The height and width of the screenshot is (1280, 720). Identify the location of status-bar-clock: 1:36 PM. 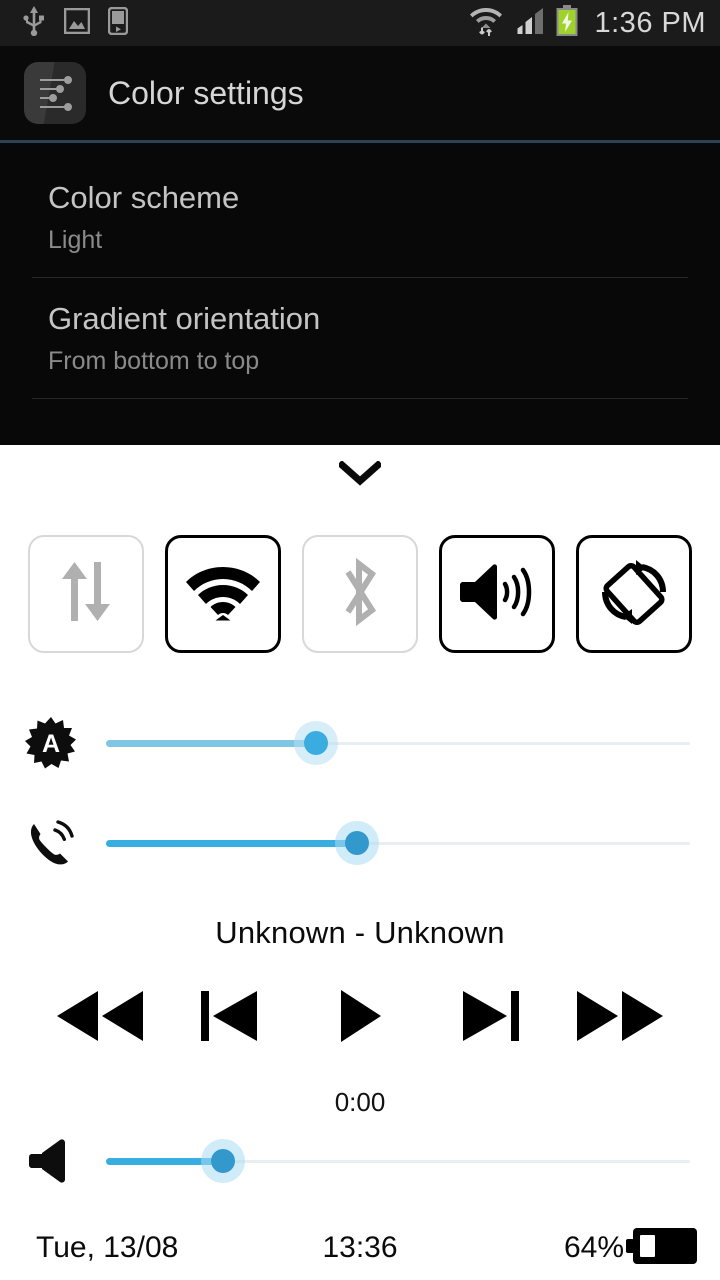
(650, 22).